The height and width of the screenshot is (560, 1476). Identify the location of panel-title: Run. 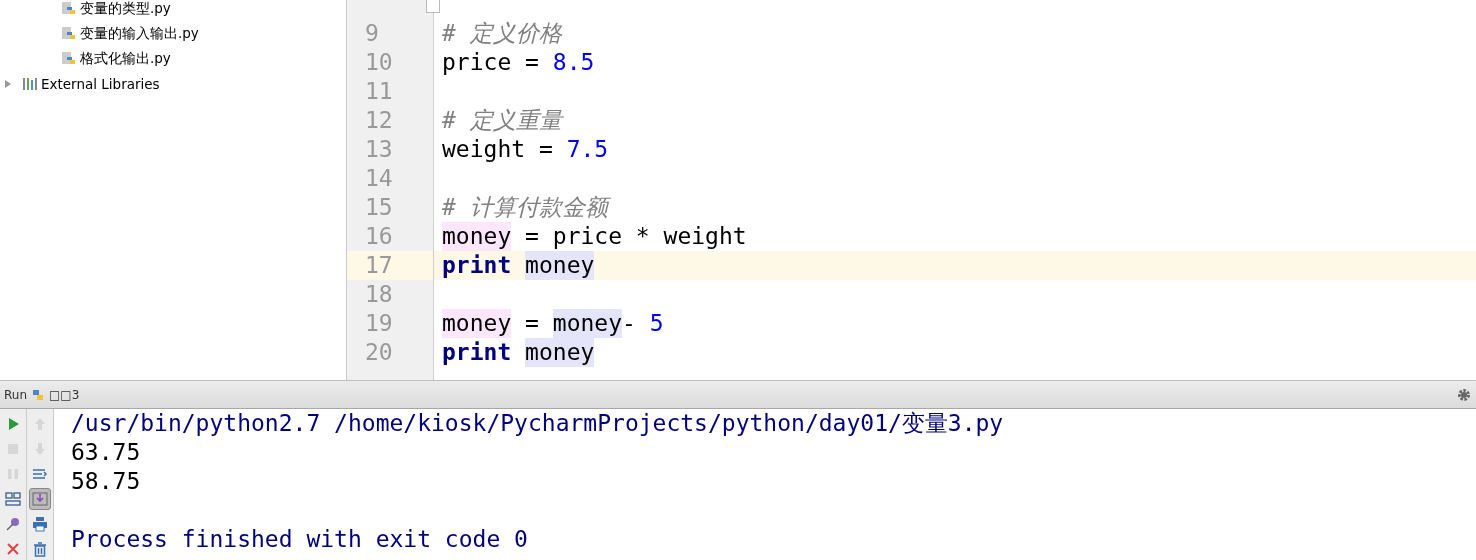
(15, 394).